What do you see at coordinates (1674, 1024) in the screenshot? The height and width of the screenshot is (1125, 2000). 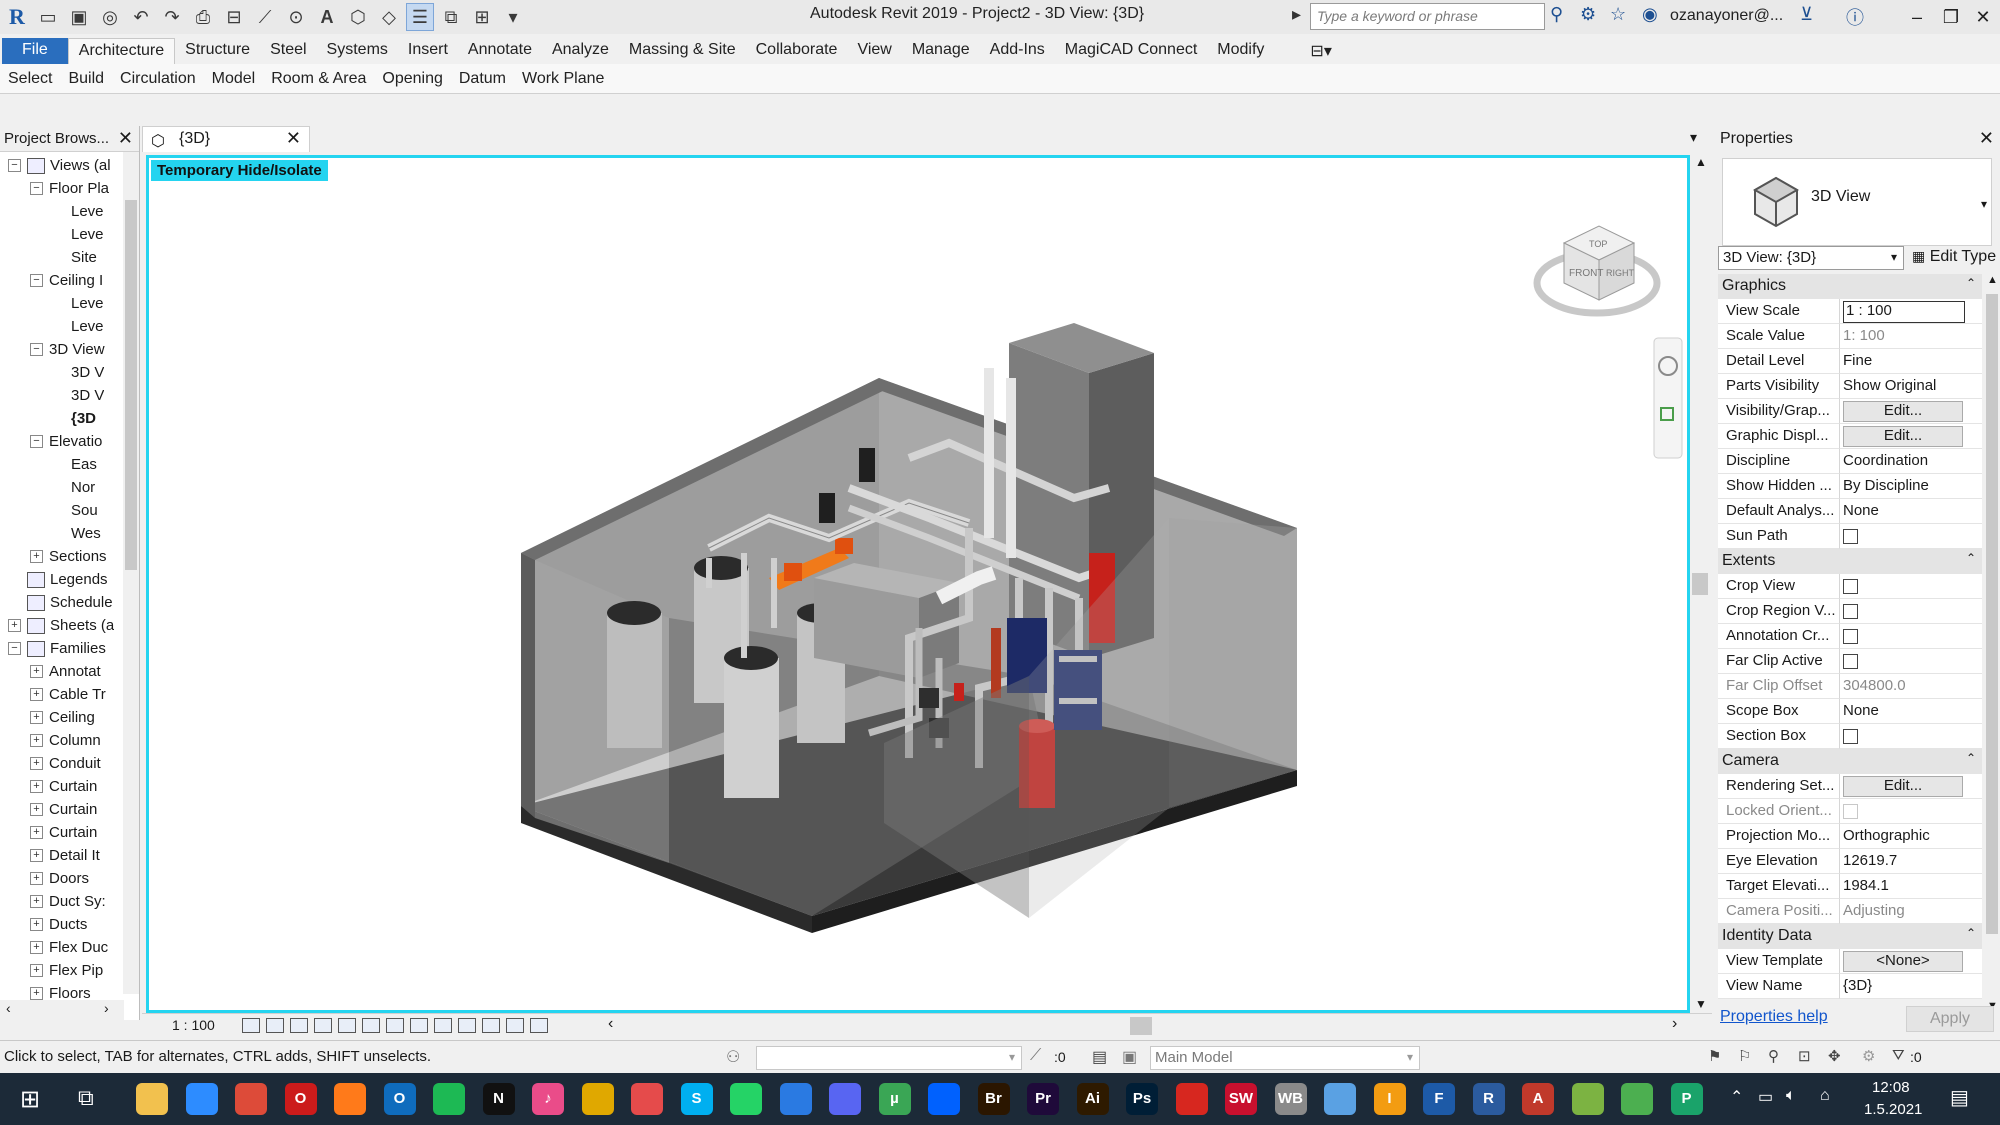 I see `scroll-right-icon: ›` at bounding box center [1674, 1024].